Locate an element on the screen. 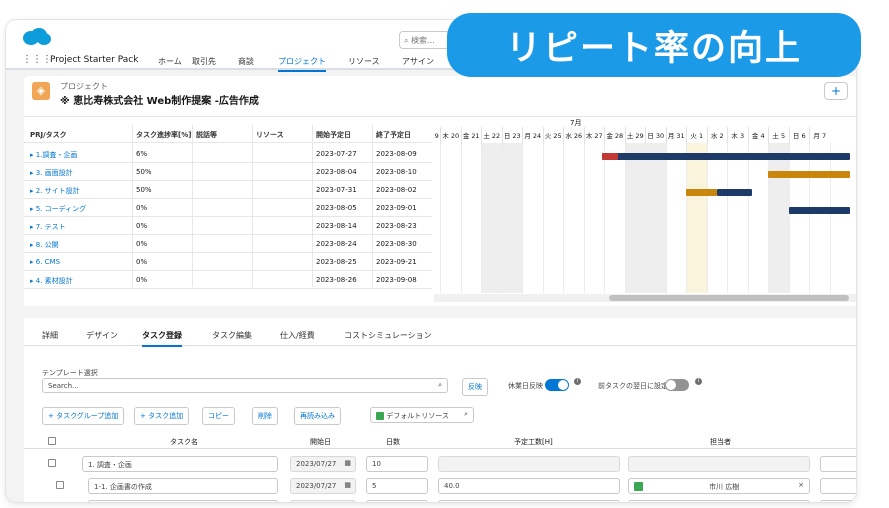 The image size is (889, 508). gantt-row: ▸ 7. テスト 0% 2023-08-14 2023-08-23 is located at coordinates (228, 226).